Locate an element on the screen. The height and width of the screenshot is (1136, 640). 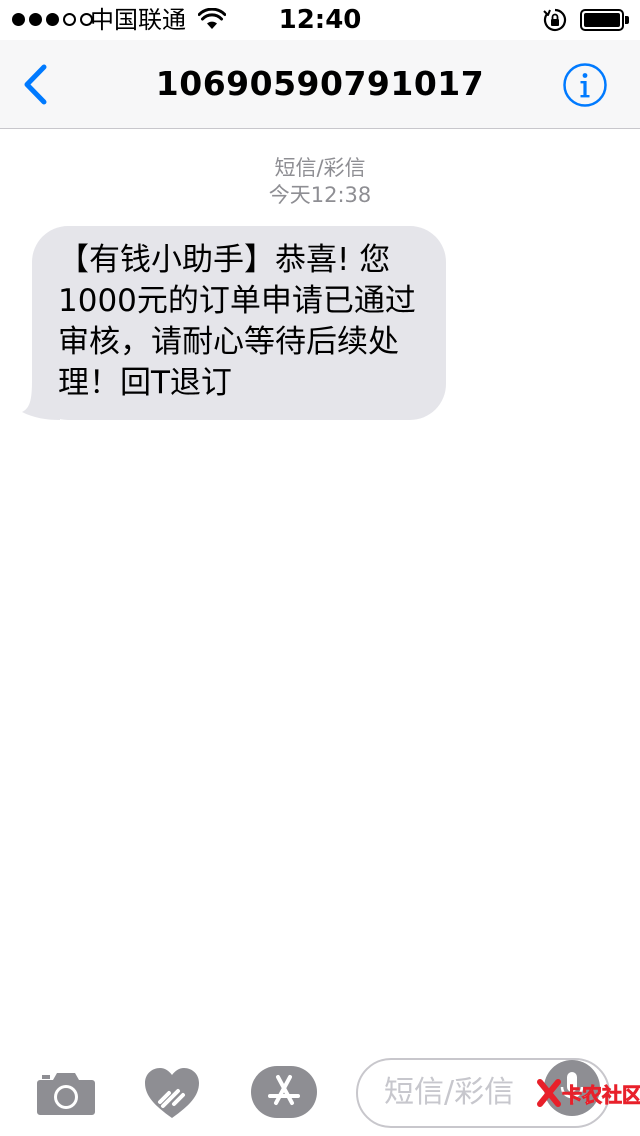
conversation-title: 10690590791017 is located at coordinates (320, 83).